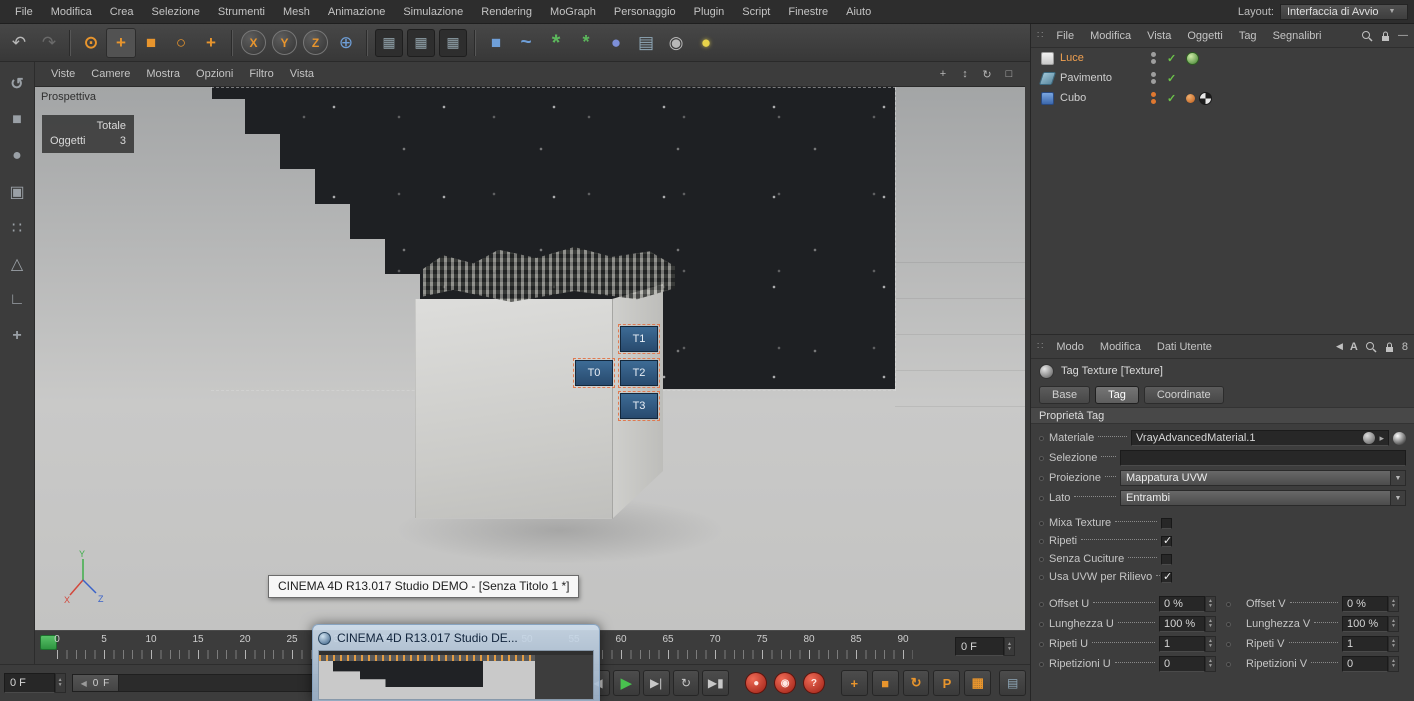 This screenshot has width=1414, height=701. Describe the element at coordinates (756, 683) in the screenshot. I see `record-keyframe-button: ●` at that location.